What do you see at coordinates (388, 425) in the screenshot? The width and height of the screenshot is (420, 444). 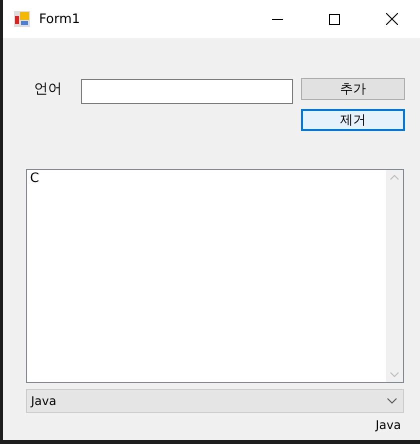 I see `result-label: Java` at bounding box center [388, 425].